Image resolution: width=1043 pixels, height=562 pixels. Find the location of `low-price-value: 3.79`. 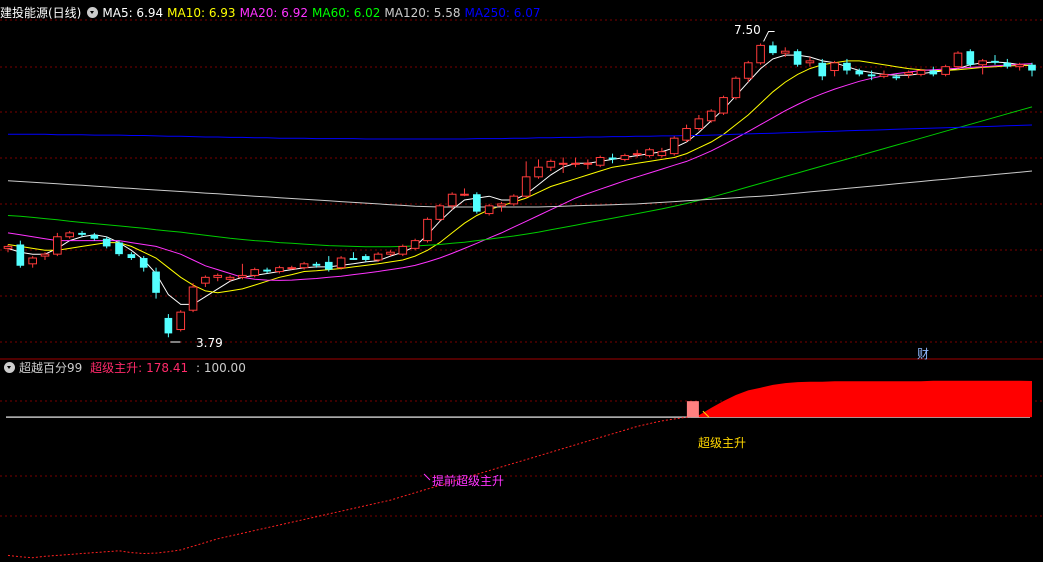

low-price-value: 3.79 is located at coordinates (209, 343).